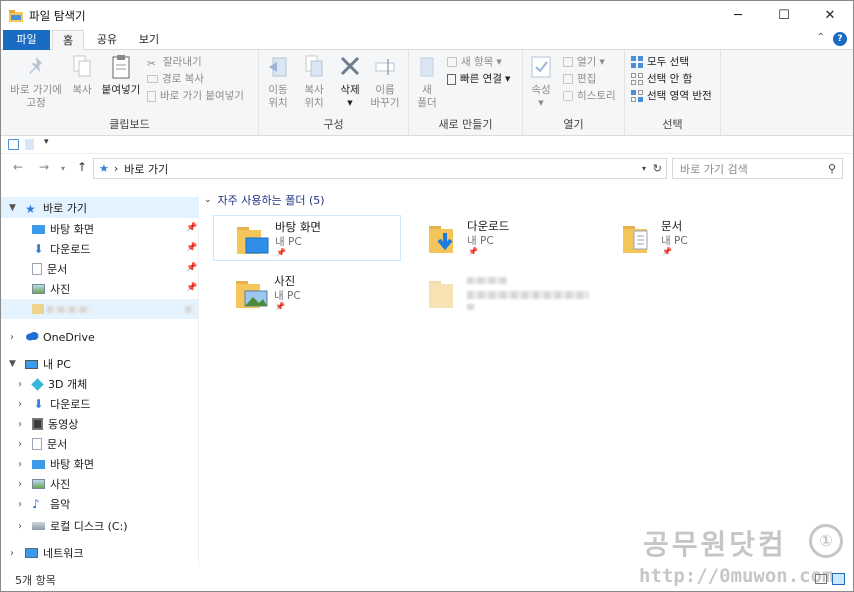 This screenshot has width=854, height=592. I want to click on address-row: ← → ▾ ↑ ★ › 바로 가기 ▾ ↻ 바로 가기 검색 ⚲, so click(427, 169).